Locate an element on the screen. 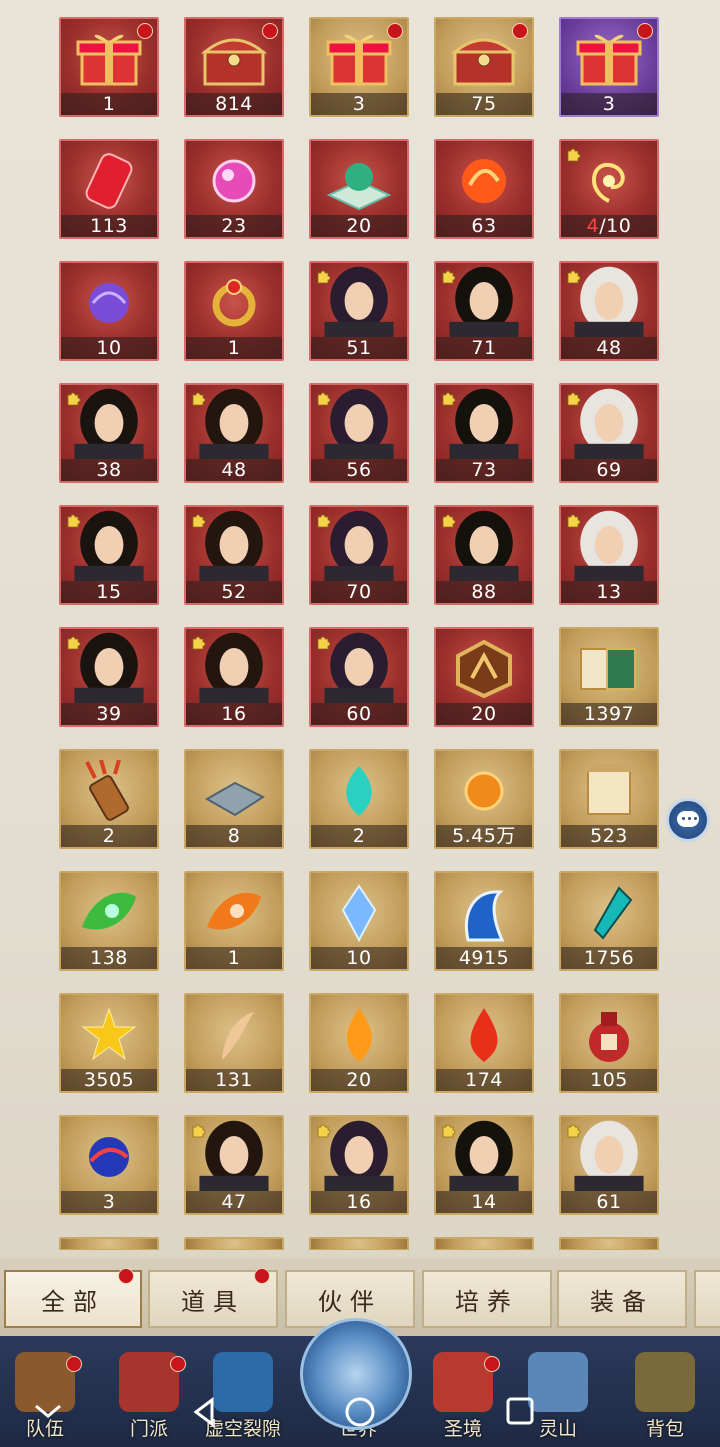 The height and width of the screenshot is (1447, 720). inventory-item-slot: 69 is located at coordinates (609, 433).